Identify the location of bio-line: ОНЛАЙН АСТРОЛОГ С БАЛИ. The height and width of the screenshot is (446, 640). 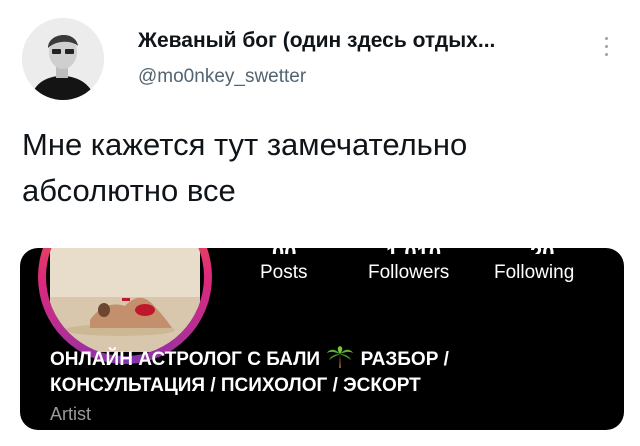
(185, 359).